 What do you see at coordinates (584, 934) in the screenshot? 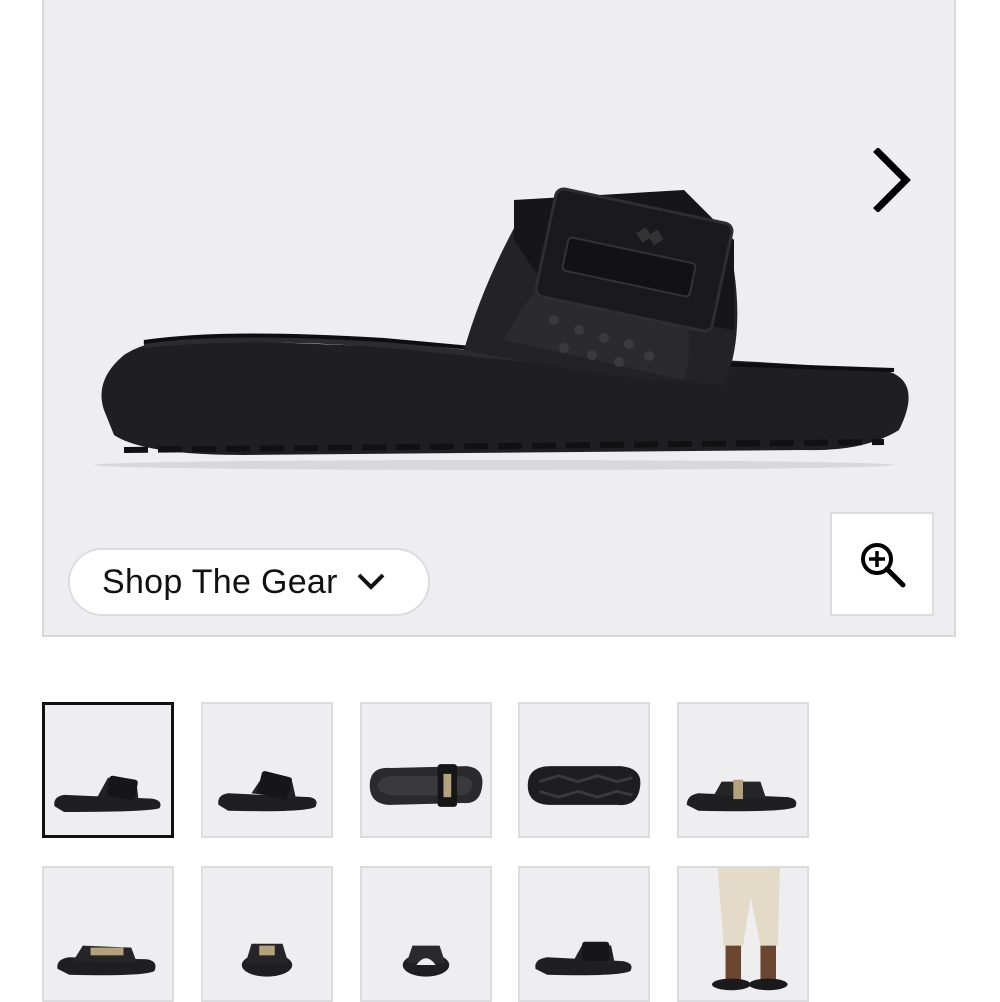
I see `thumbnail-rear-angle` at bounding box center [584, 934].